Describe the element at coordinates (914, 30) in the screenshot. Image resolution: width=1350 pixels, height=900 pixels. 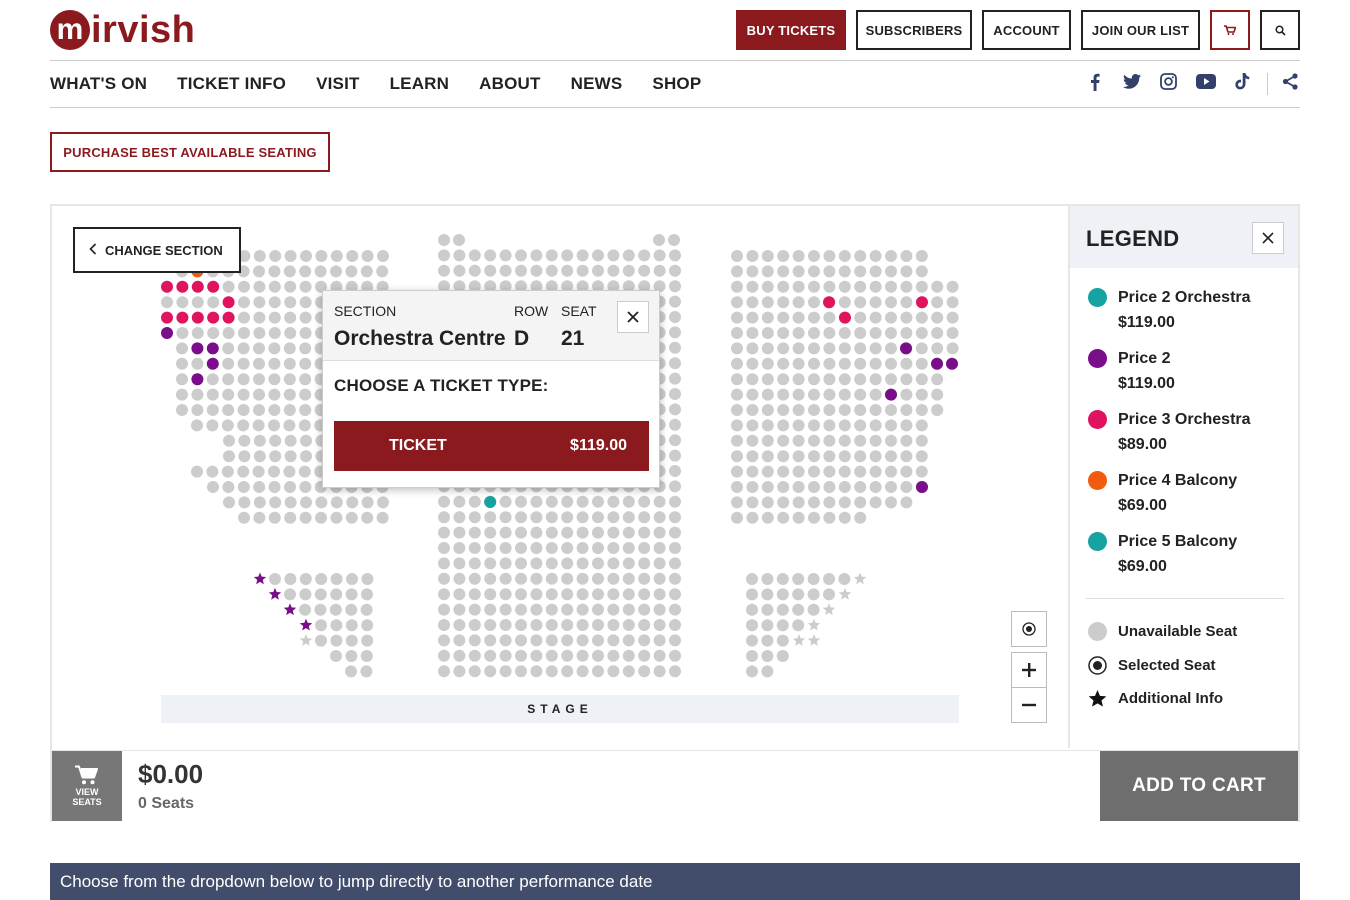
I see `subscribers-button: SUBSCRIBERS` at that location.